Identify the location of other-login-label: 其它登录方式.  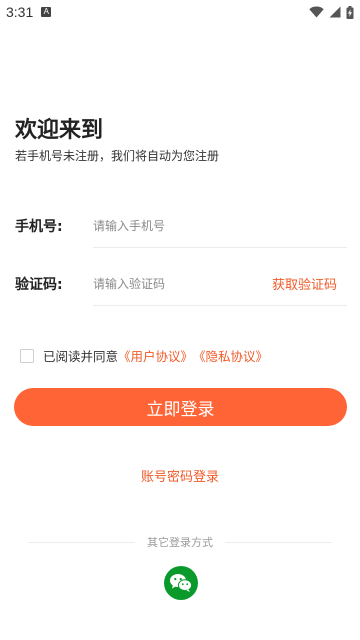
(180, 542).